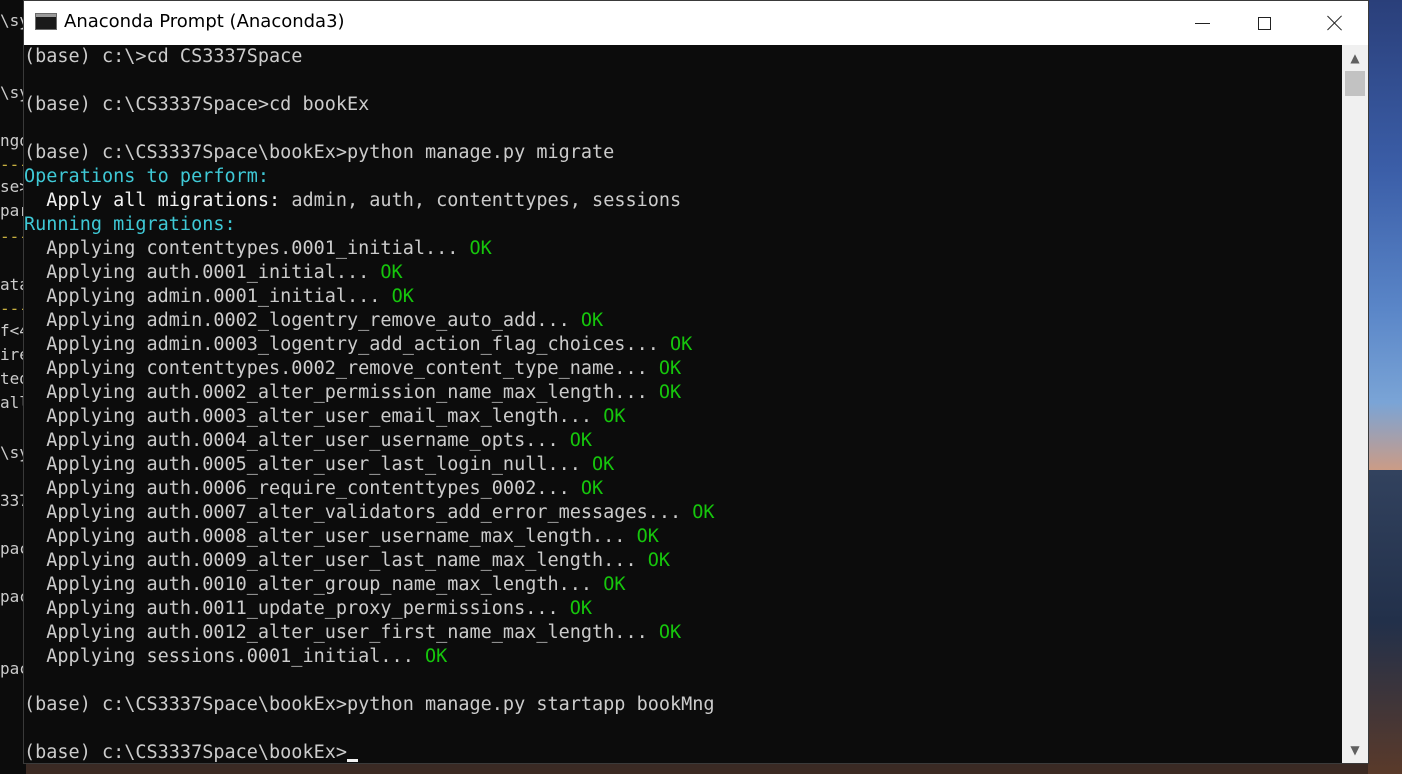 The width and height of the screenshot is (1402, 774). I want to click on console-line: (base) c:\CS3337Space>cd bookEx, so click(369, 105).